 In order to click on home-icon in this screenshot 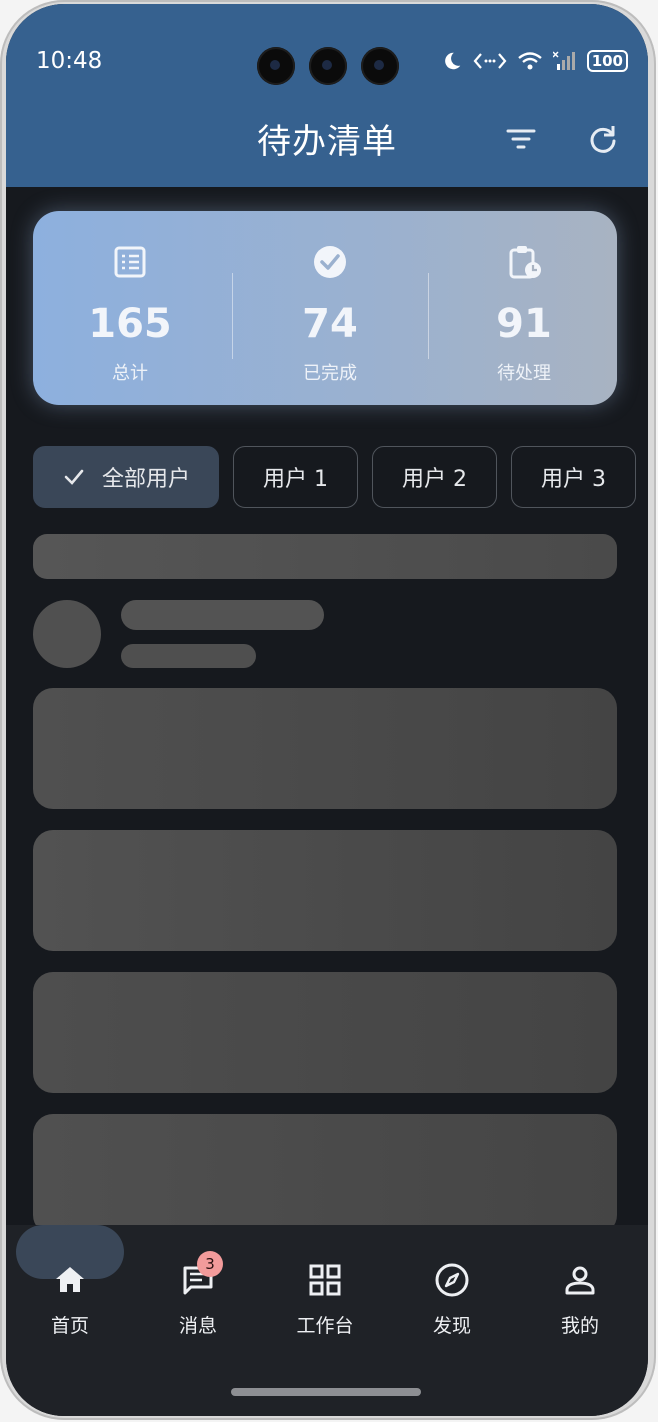, I will do `click(70, 1279)`.